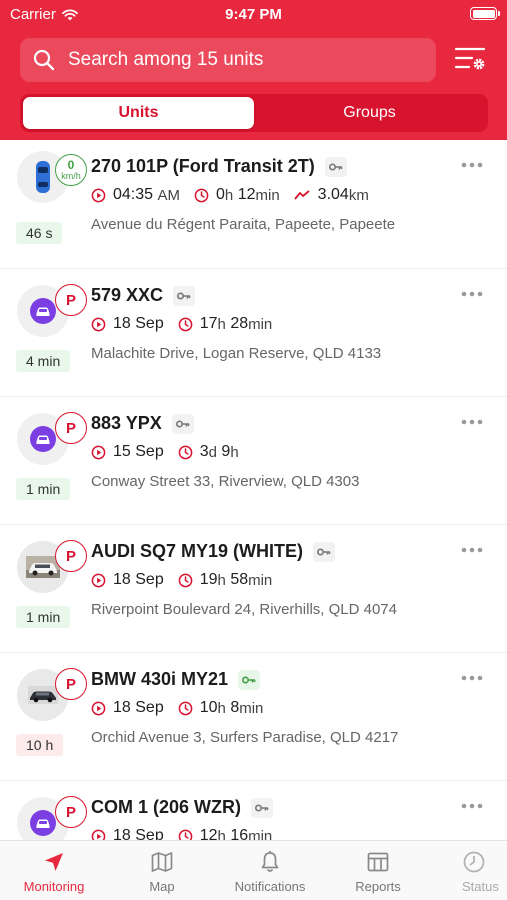 Image resolution: width=507 pixels, height=900 pixels. What do you see at coordinates (270, 886) in the screenshot?
I see `tab-notifications-label: Notifications` at bounding box center [270, 886].